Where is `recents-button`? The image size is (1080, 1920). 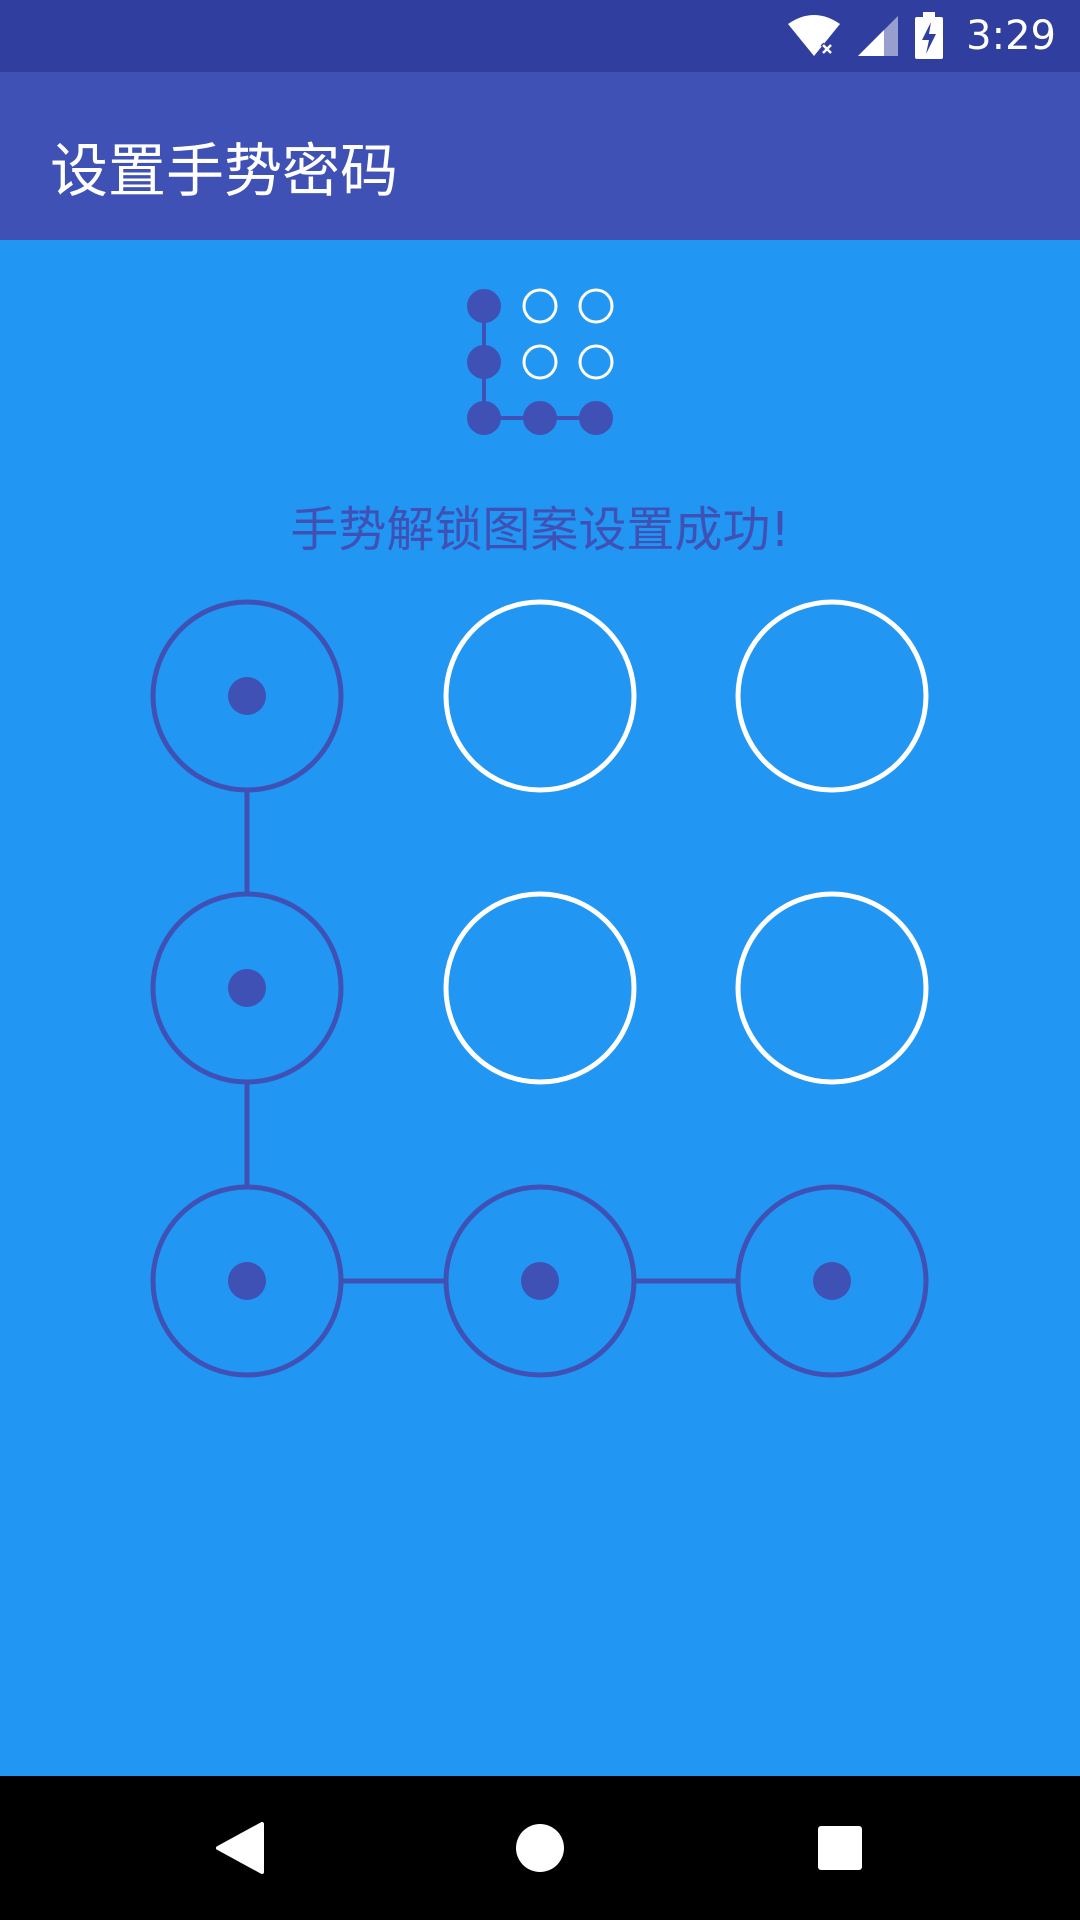
recents-button is located at coordinates (840, 1848).